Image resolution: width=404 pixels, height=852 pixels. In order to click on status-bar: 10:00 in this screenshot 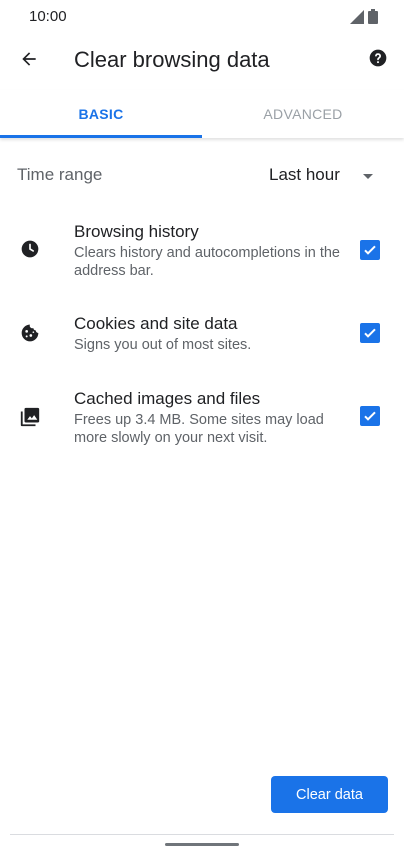, I will do `click(202, 17)`.